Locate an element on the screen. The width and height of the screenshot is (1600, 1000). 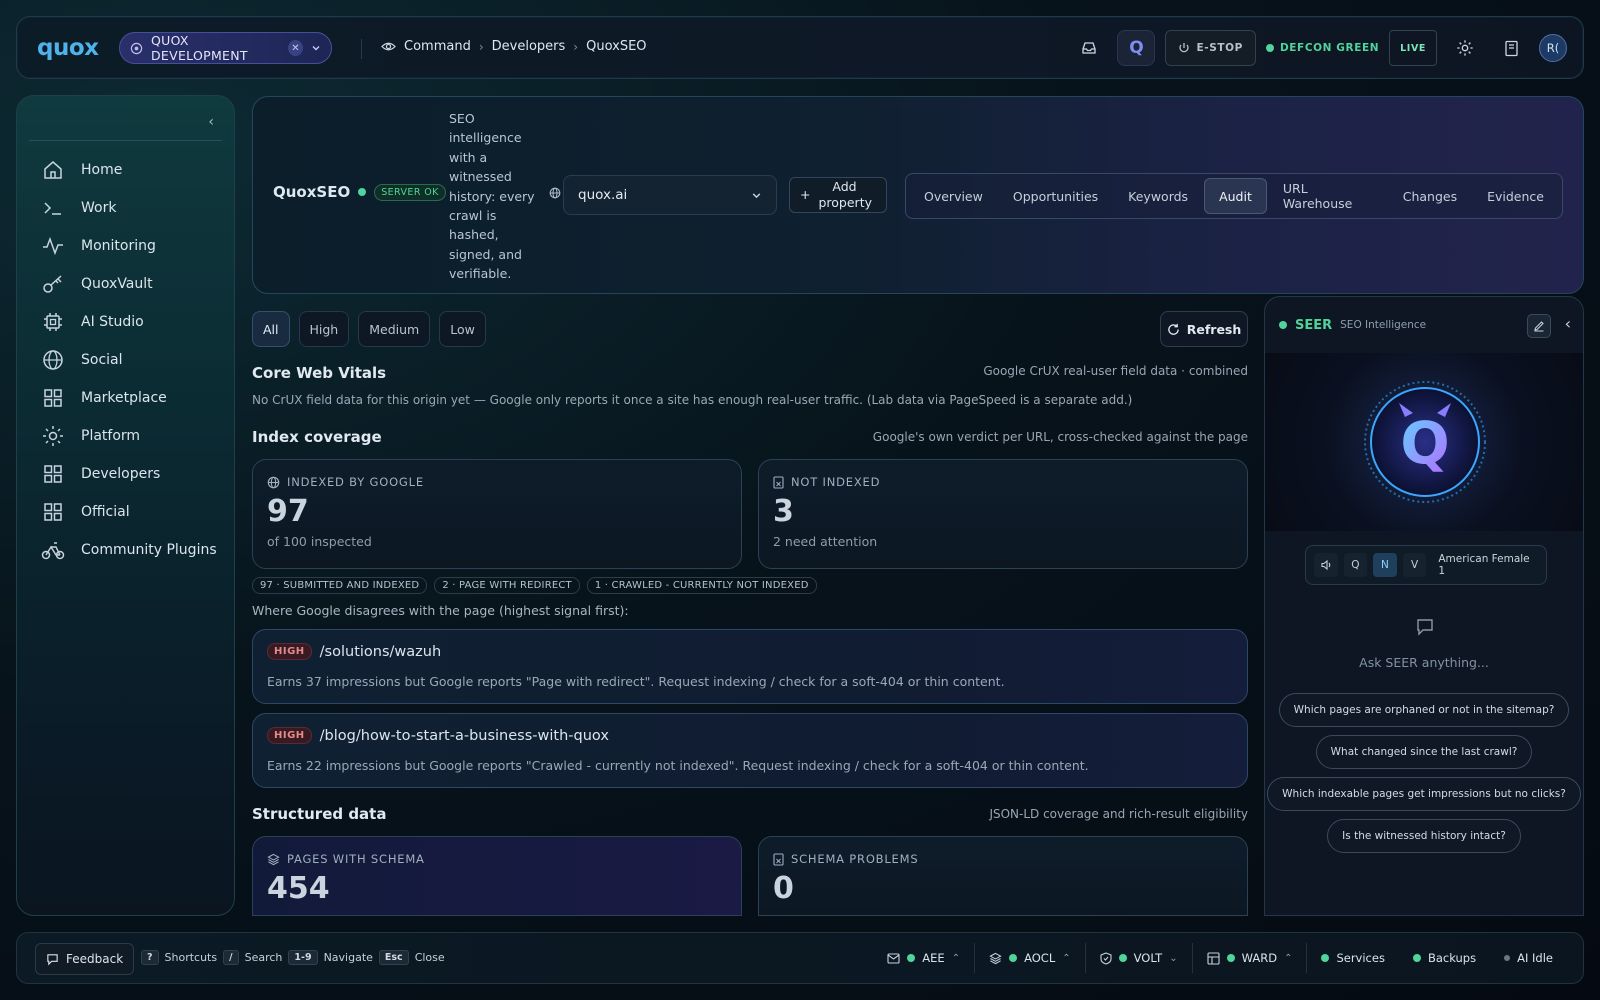
globe-icon is located at coordinates (273, 482).